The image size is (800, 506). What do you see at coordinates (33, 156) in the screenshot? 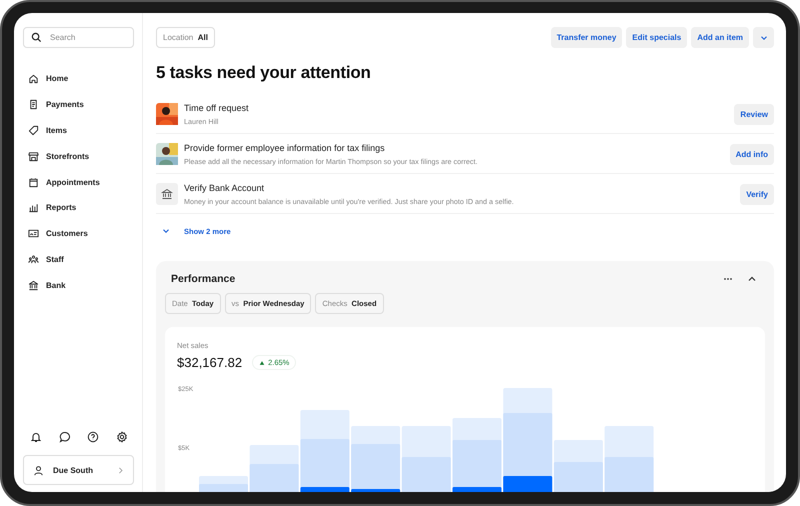
I see `store-icon` at bounding box center [33, 156].